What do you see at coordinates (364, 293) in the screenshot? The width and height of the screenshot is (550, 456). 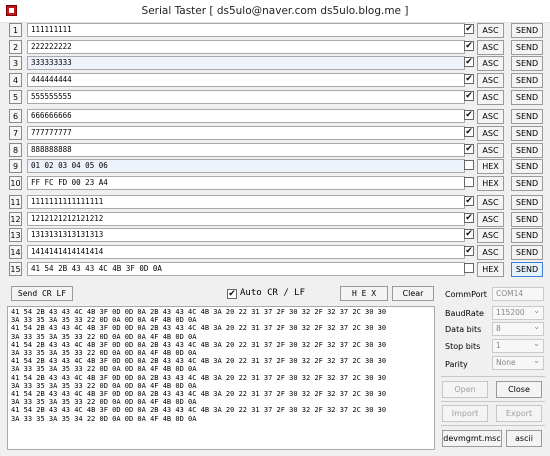 I see `hex-toggle-button: H E X` at bounding box center [364, 293].